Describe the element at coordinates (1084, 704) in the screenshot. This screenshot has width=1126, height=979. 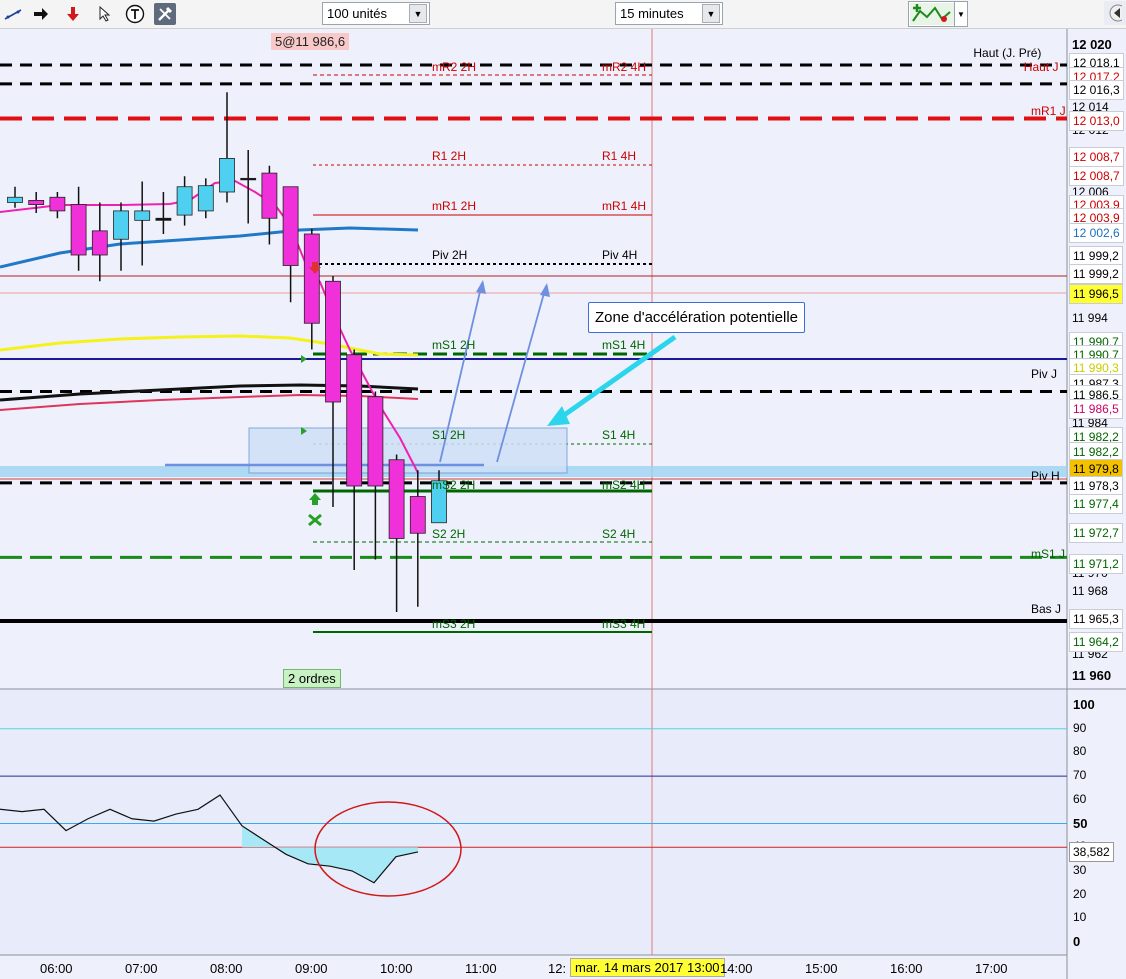
I see `oscillator-tick-label: 100` at that location.